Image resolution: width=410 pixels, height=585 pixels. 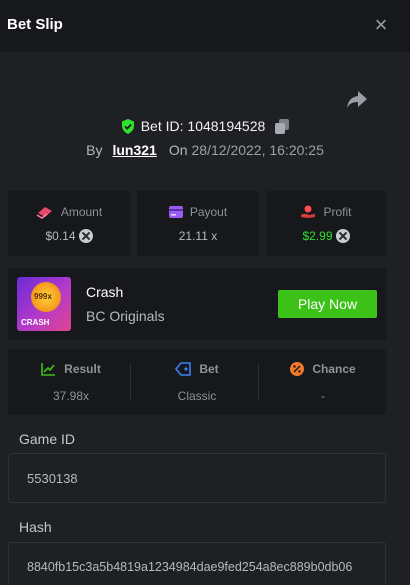 What do you see at coordinates (44, 304) in the screenshot?
I see `game-thumbnail: 999x CRASH` at bounding box center [44, 304].